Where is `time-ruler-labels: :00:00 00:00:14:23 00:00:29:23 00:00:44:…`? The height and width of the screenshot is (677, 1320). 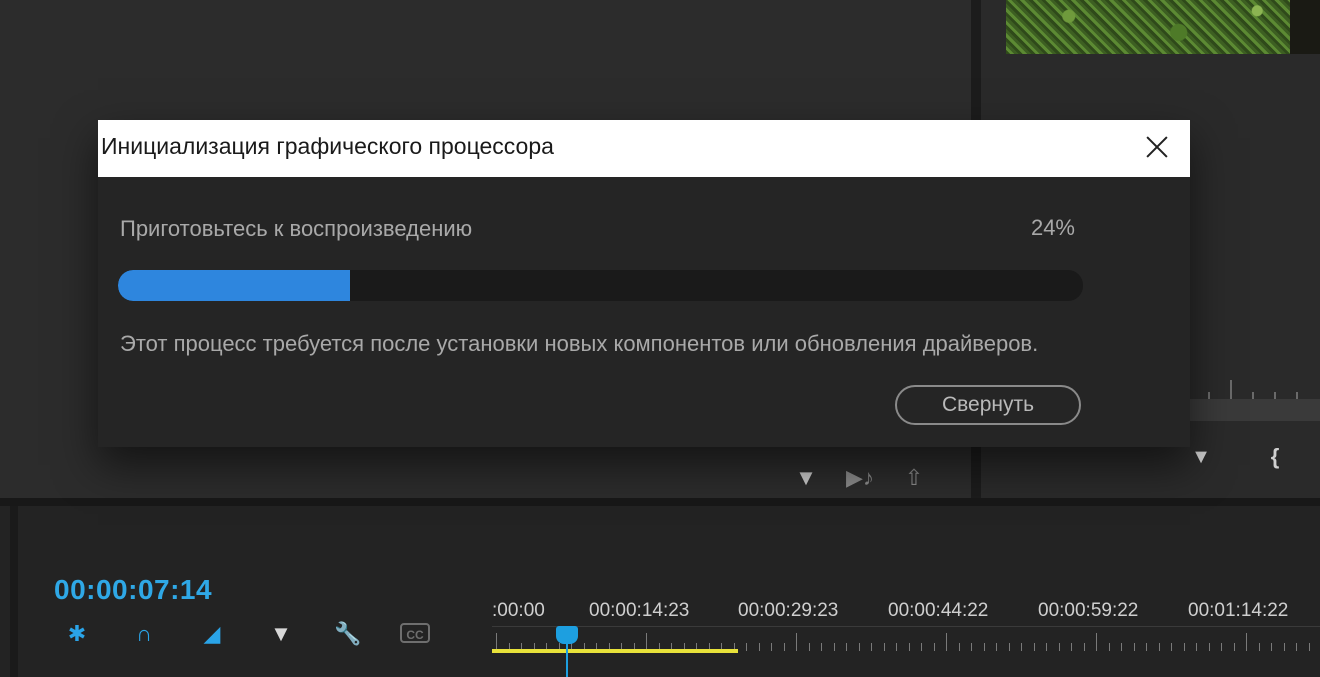
time-ruler-labels: :00:00 00:00:14:23 00:00:29:23 00:00:44:… is located at coordinates (906, 611).